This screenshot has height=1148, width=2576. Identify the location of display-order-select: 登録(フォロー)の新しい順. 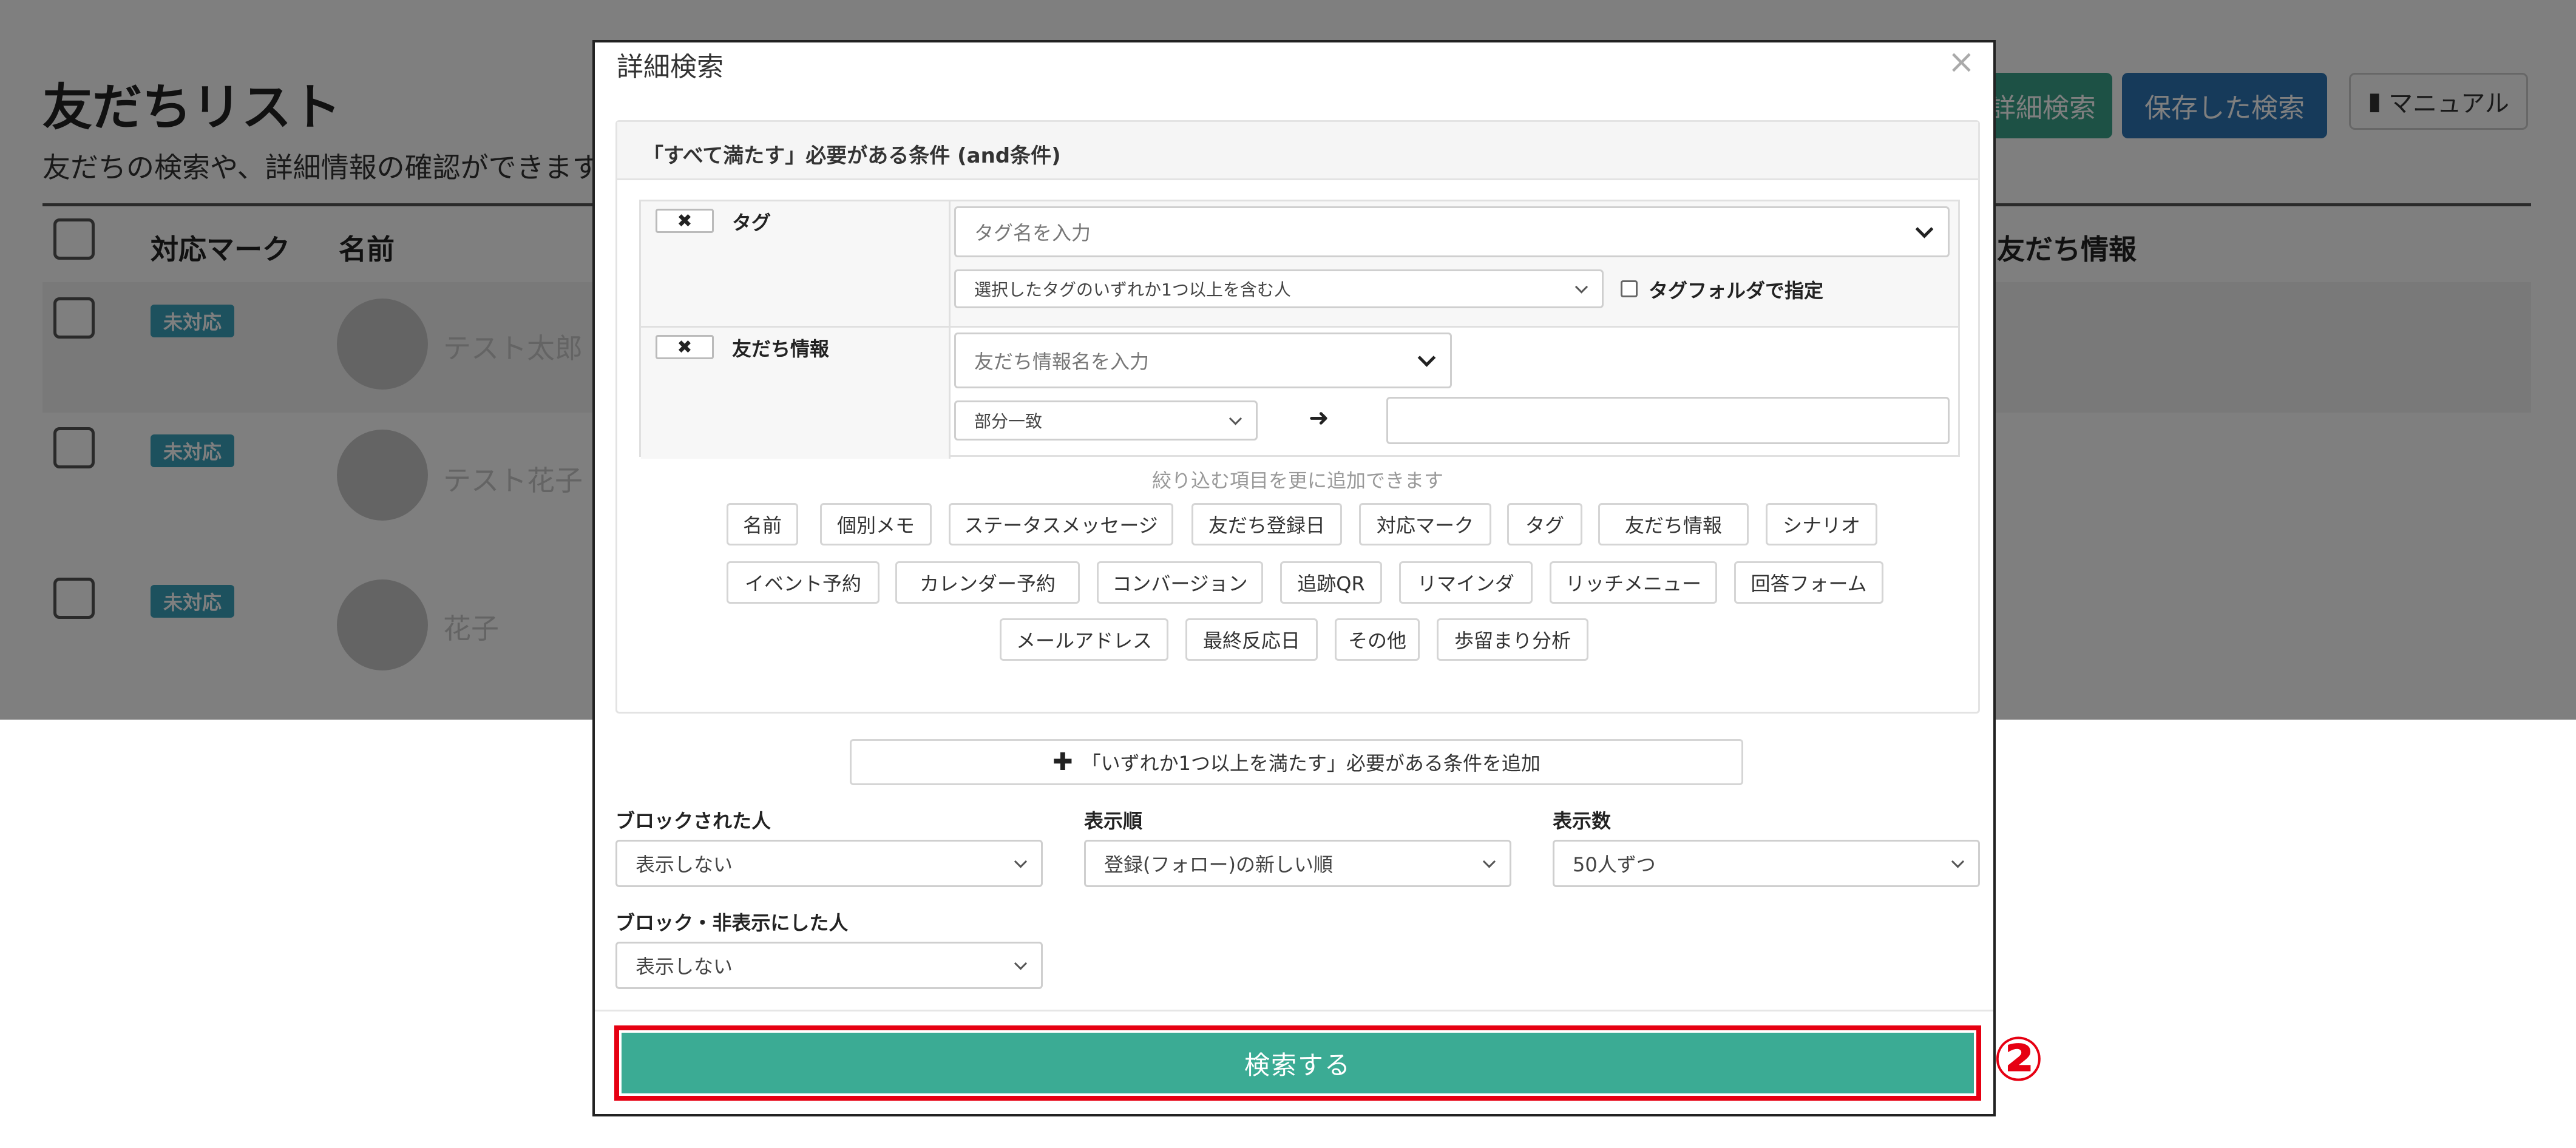
(1297, 863).